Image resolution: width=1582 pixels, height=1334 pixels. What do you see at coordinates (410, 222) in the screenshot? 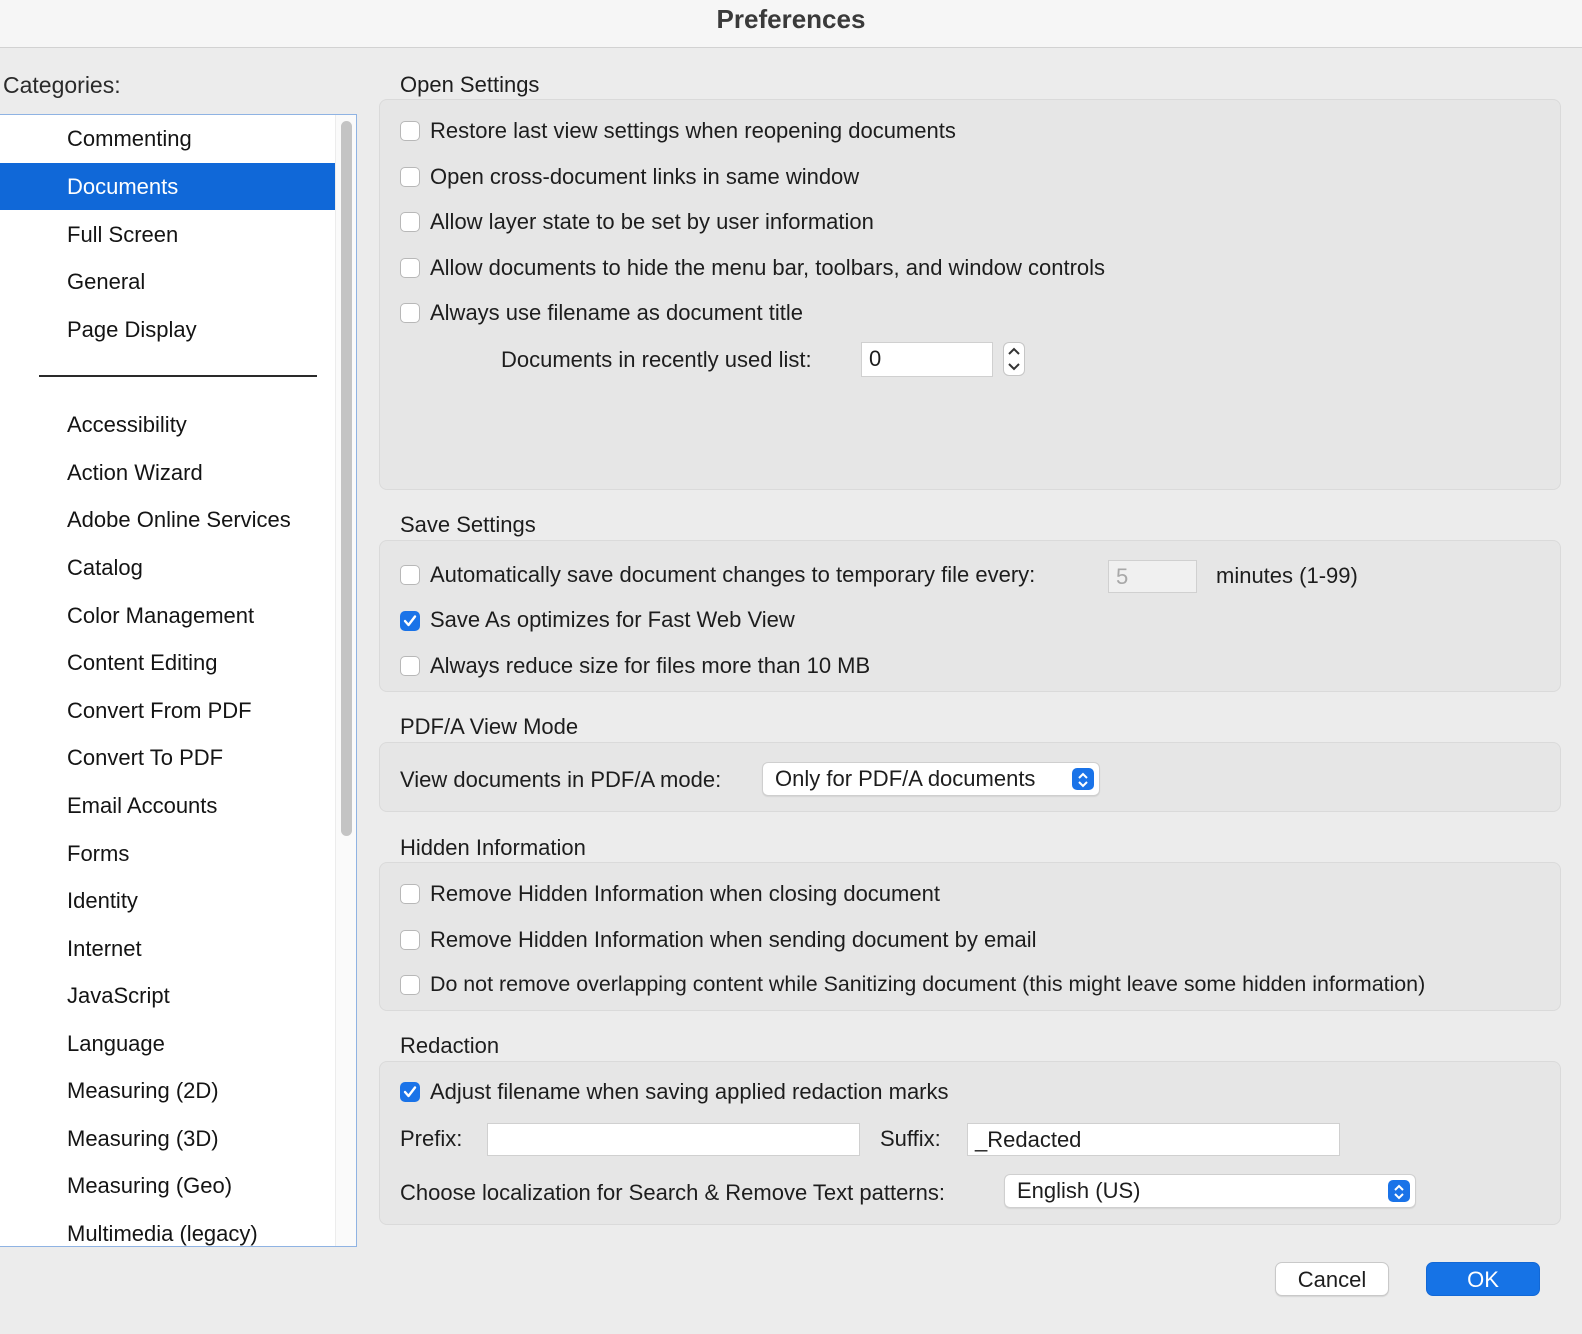
I see `layer-state-checkbox` at bounding box center [410, 222].